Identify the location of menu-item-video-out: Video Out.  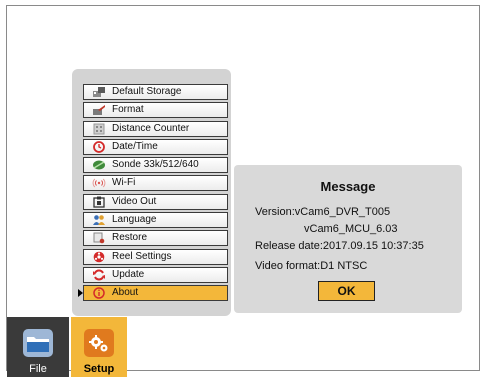
(155, 201).